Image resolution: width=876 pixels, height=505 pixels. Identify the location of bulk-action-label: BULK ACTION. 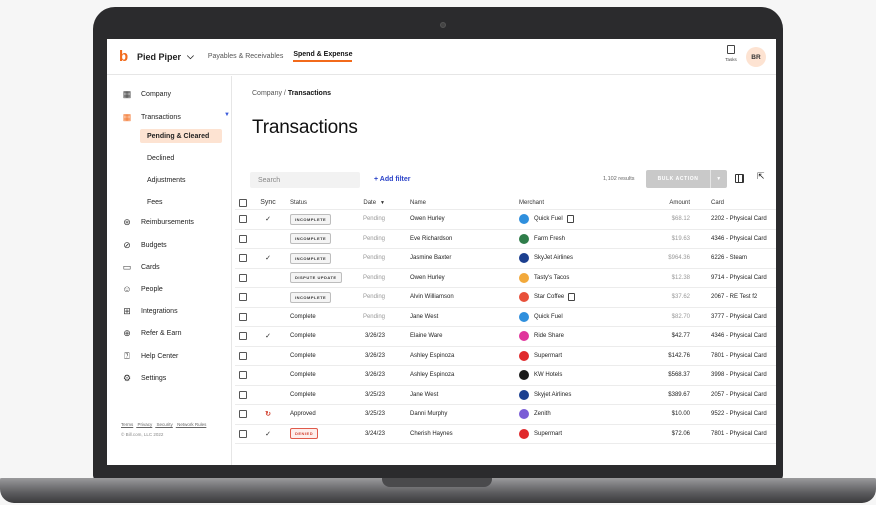
(678, 179).